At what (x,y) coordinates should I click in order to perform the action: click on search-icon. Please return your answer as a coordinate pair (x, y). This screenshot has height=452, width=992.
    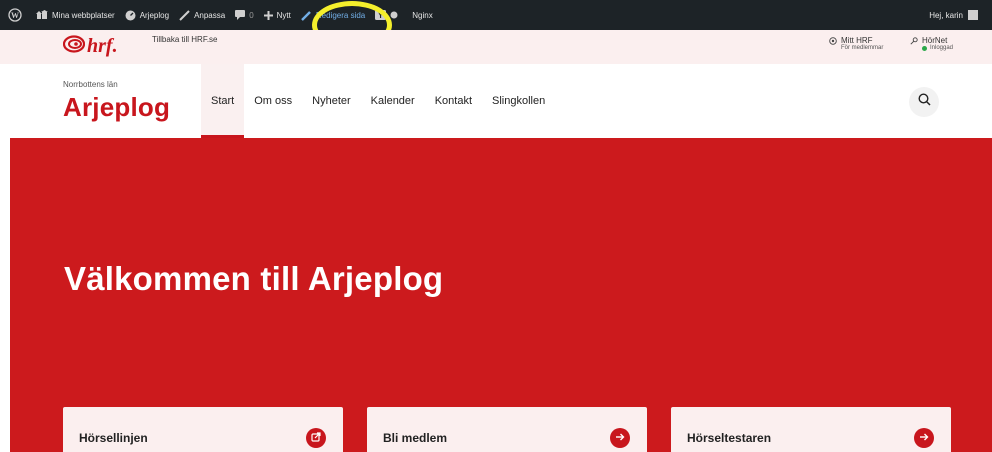
    Looking at the image, I should click on (924, 102).